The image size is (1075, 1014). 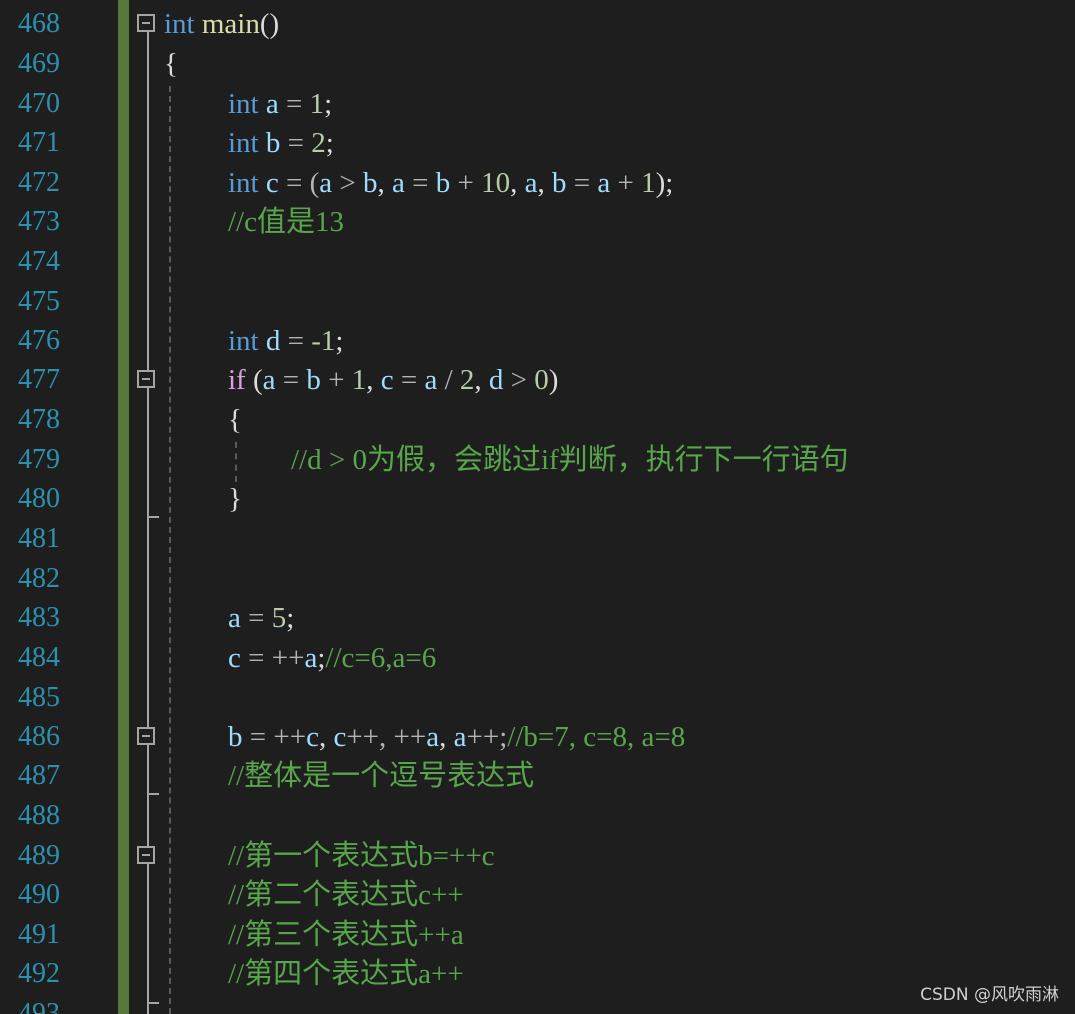 I want to click on code-text: int d = -1;, so click(x=286, y=341).